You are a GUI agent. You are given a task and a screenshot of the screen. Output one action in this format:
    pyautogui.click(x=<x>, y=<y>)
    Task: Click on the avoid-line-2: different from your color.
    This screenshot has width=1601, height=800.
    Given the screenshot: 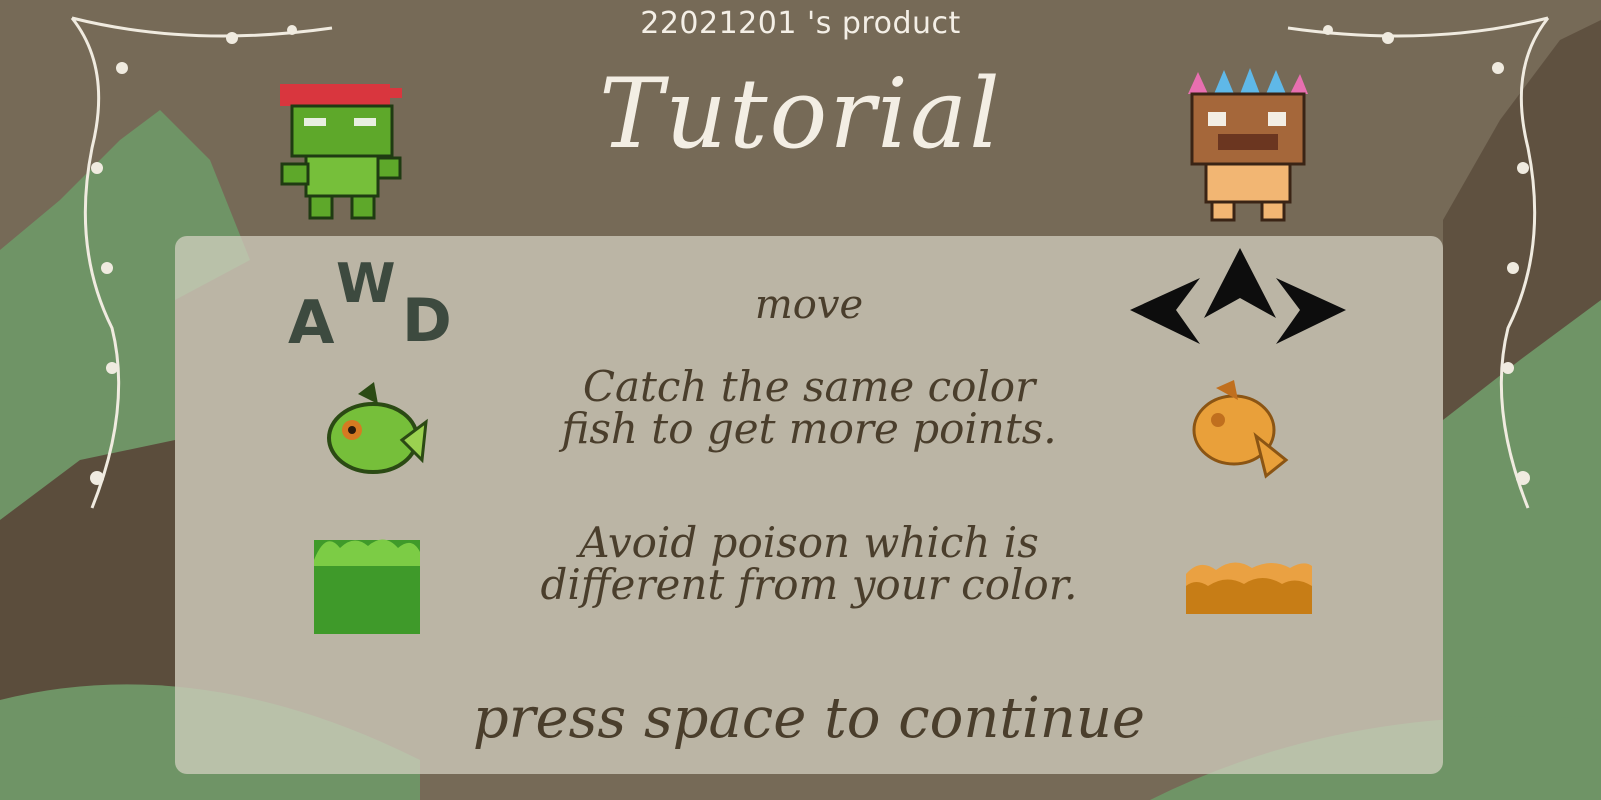 What is the action you would take?
    pyautogui.click(x=809, y=584)
    